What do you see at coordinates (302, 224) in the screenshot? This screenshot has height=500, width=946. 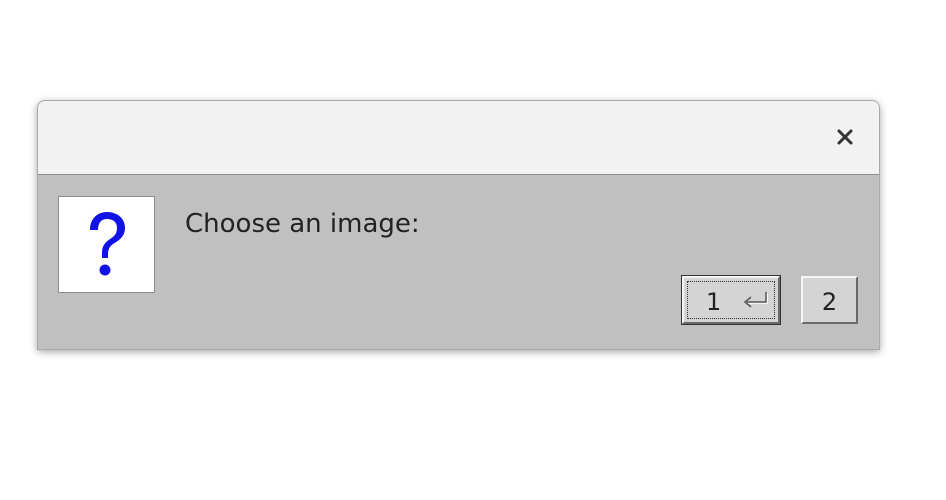 I see `dialog-message: Choose an image:` at bounding box center [302, 224].